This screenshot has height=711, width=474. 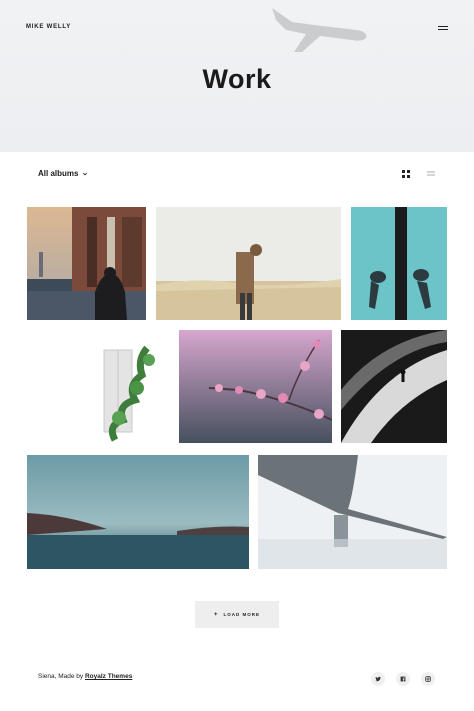 What do you see at coordinates (399, 263) in the screenshot?
I see `gallery-image-wall` at bounding box center [399, 263].